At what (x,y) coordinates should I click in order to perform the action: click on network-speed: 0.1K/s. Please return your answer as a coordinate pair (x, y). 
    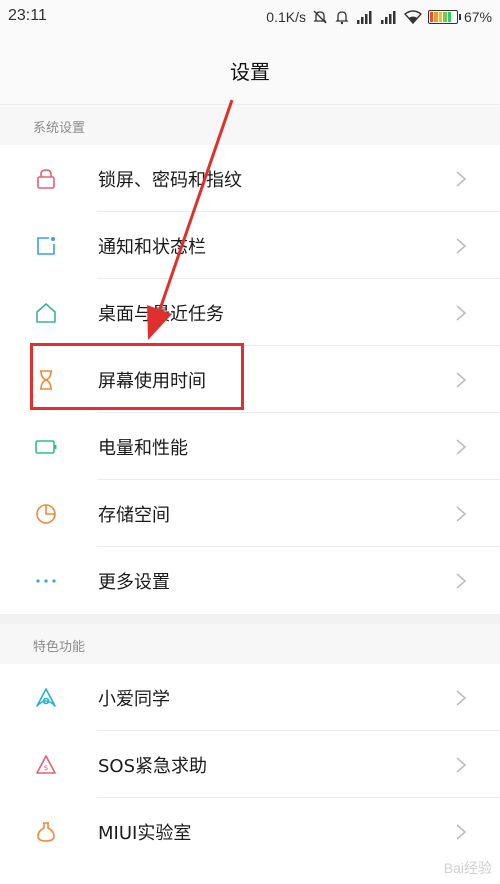
    Looking at the image, I should click on (286, 17).